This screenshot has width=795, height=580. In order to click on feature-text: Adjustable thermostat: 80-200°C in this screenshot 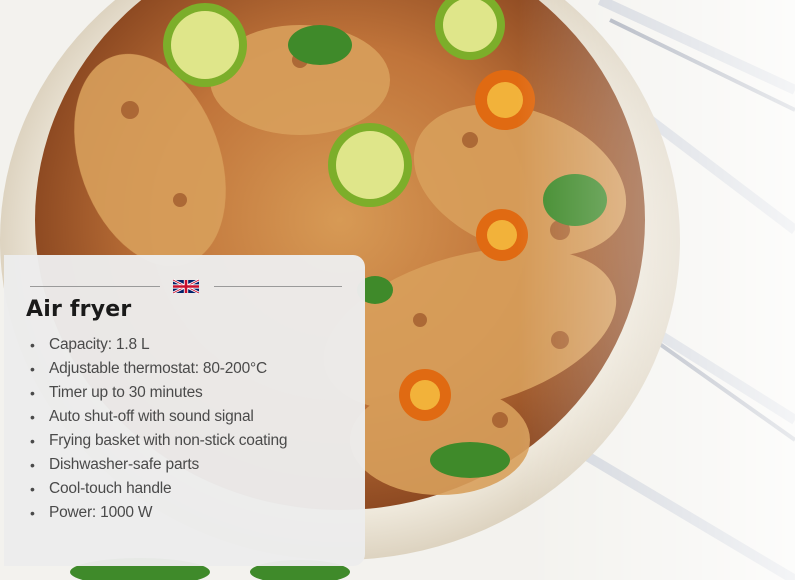, I will do `click(158, 368)`.